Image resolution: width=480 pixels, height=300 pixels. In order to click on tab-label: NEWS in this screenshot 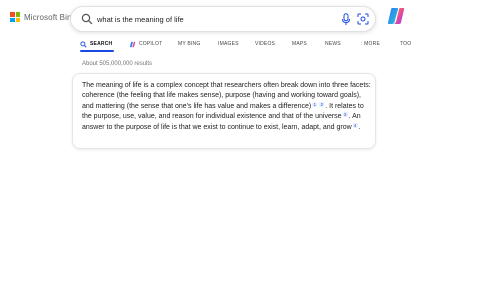, I will do `click(333, 44)`.